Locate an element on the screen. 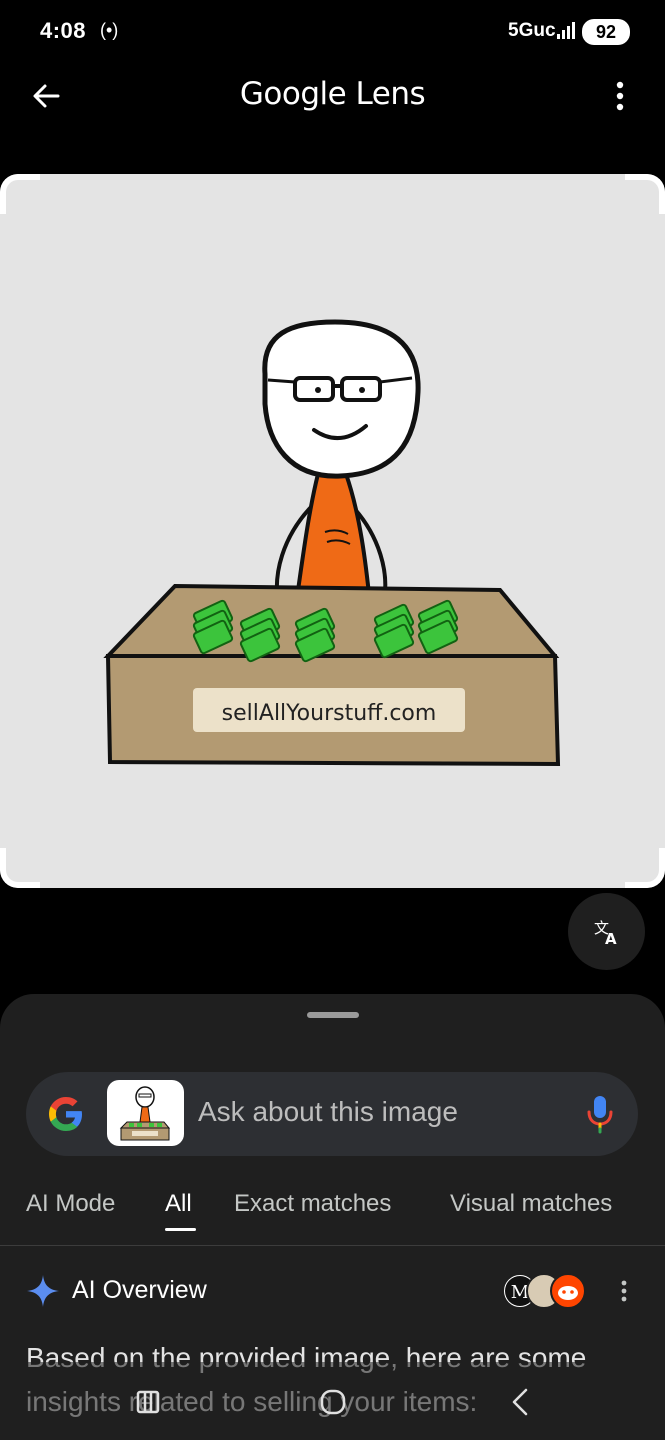 The height and width of the screenshot is (1440, 665). translate-button: 文 A is located at coordinates (606, 931).